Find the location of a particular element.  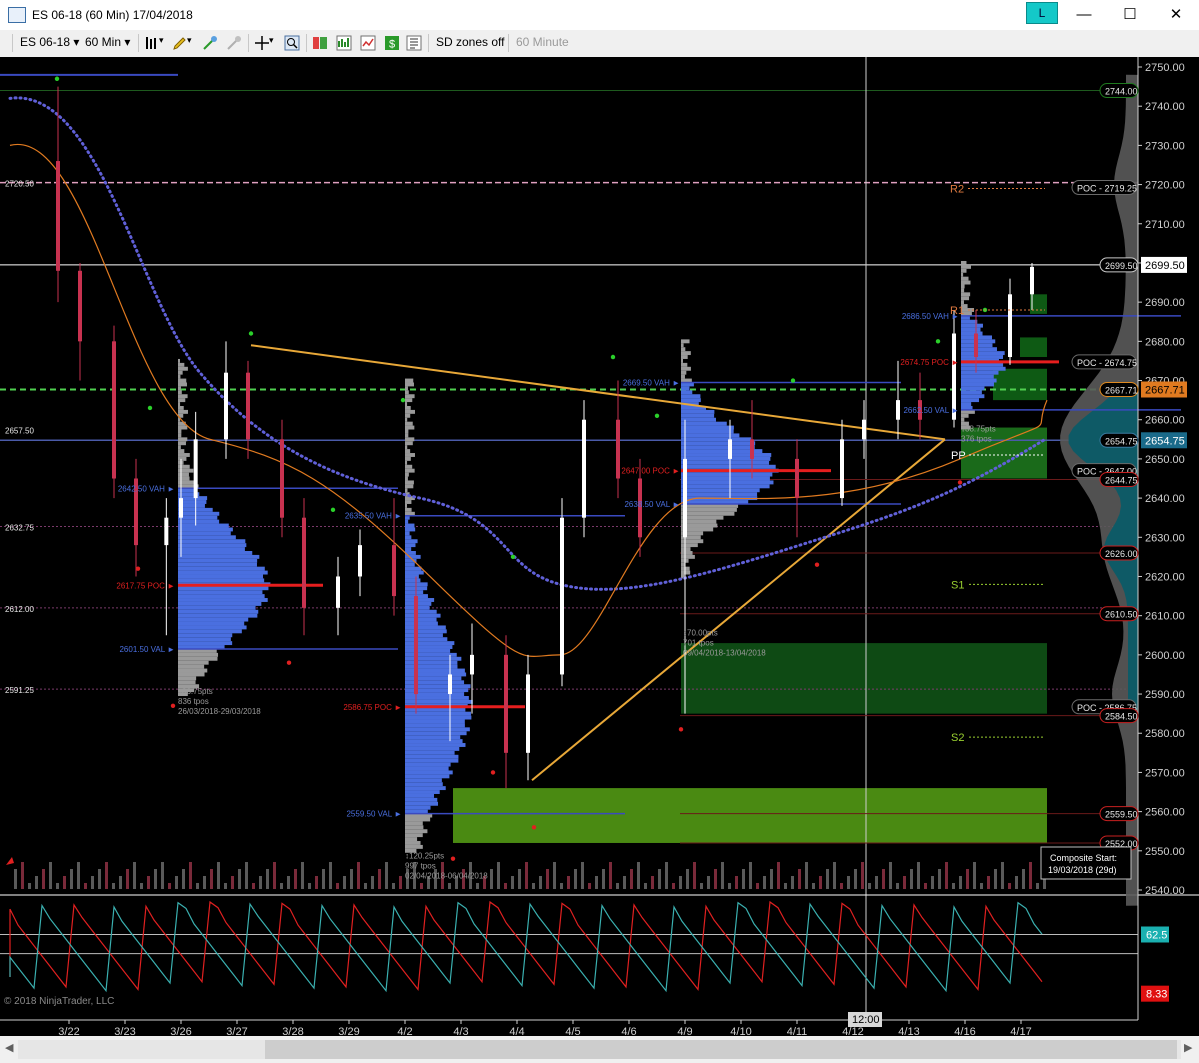

properties-icon is located at coordinates (414, 43).